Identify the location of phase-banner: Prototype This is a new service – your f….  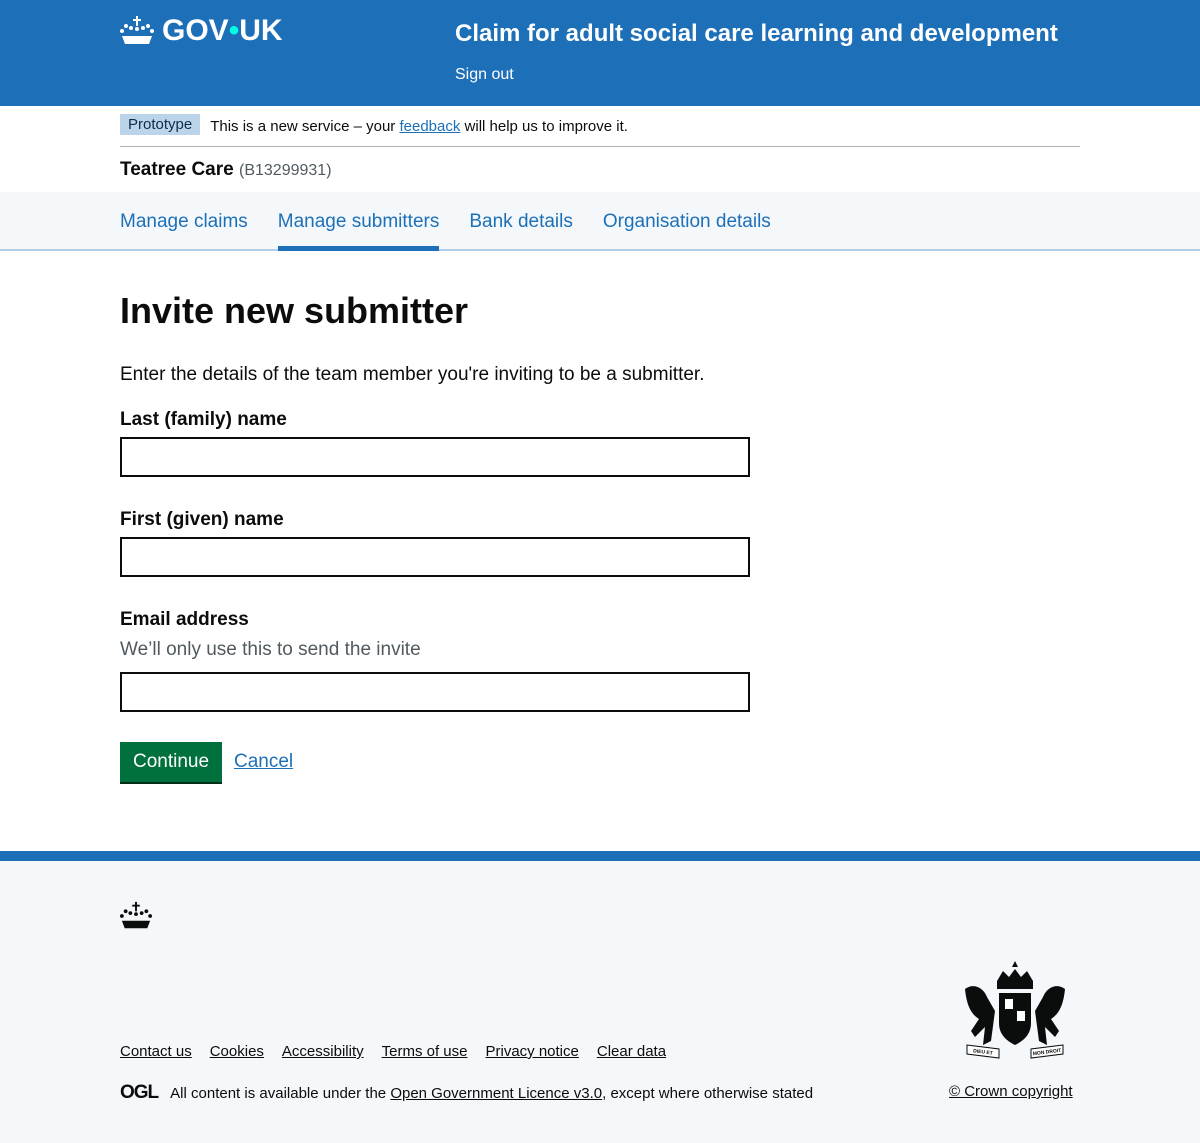
(600, 130).